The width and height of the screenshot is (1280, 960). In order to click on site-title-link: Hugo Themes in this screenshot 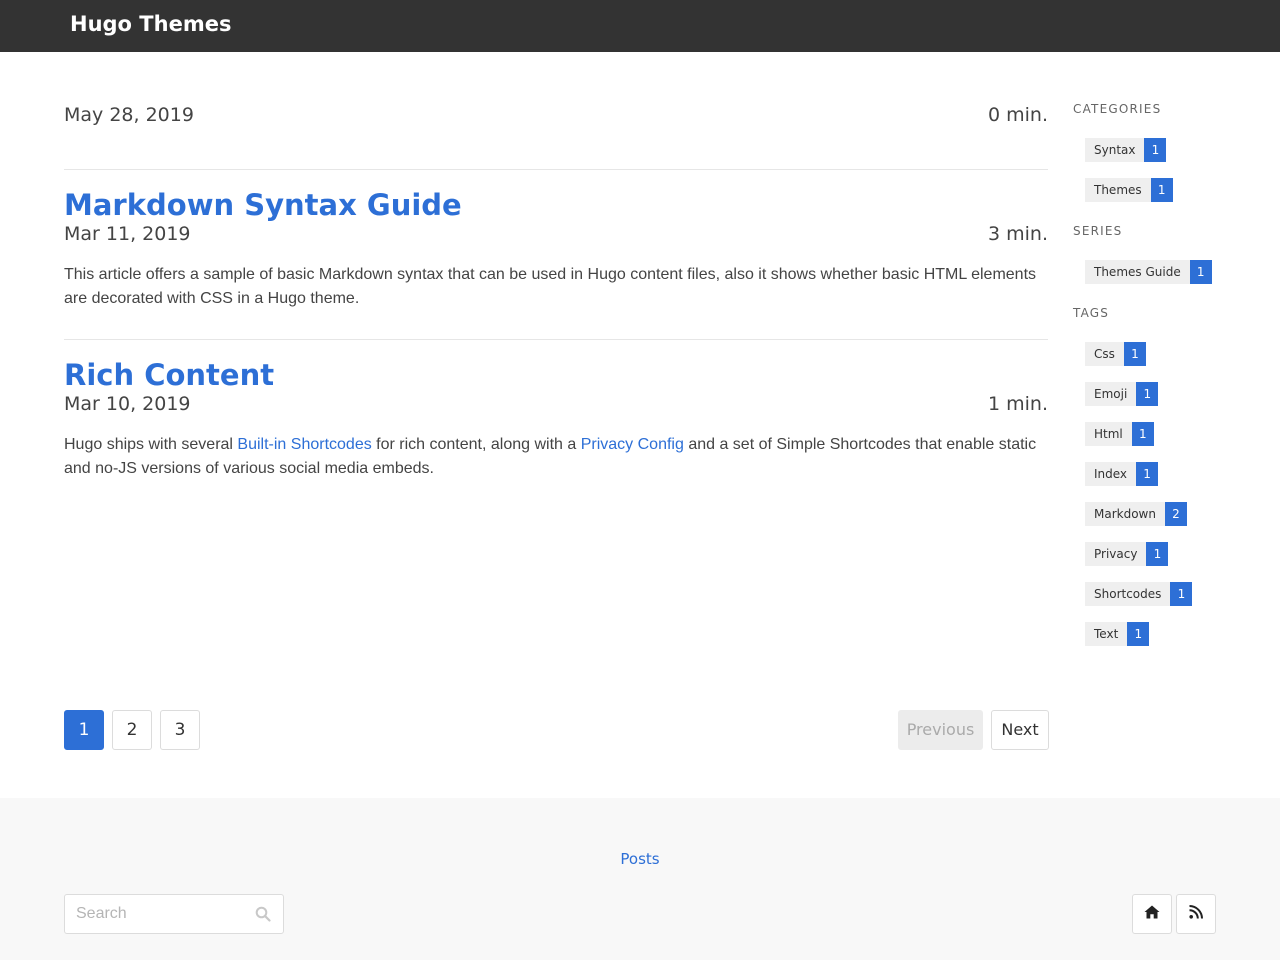, I will do `click(150, 24)`.